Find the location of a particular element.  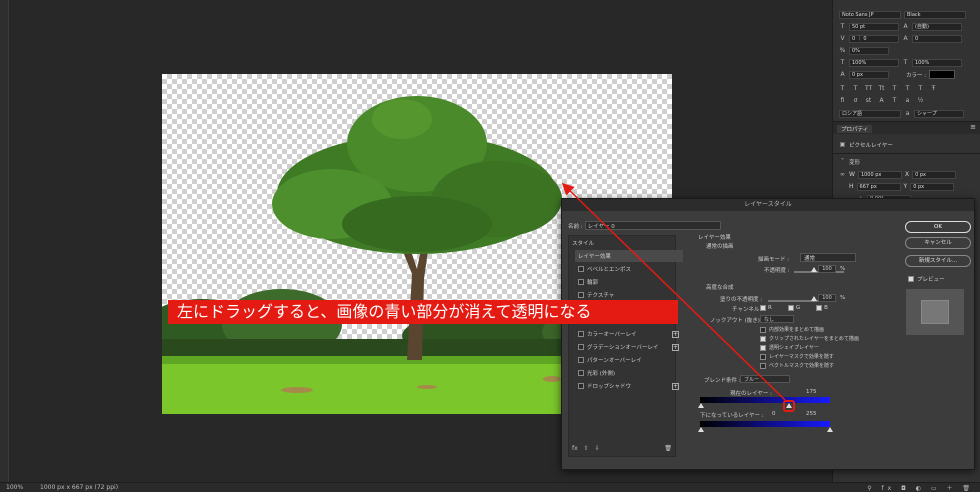

chevron-down-icon: ˅ is located at coordinates (842, 161).